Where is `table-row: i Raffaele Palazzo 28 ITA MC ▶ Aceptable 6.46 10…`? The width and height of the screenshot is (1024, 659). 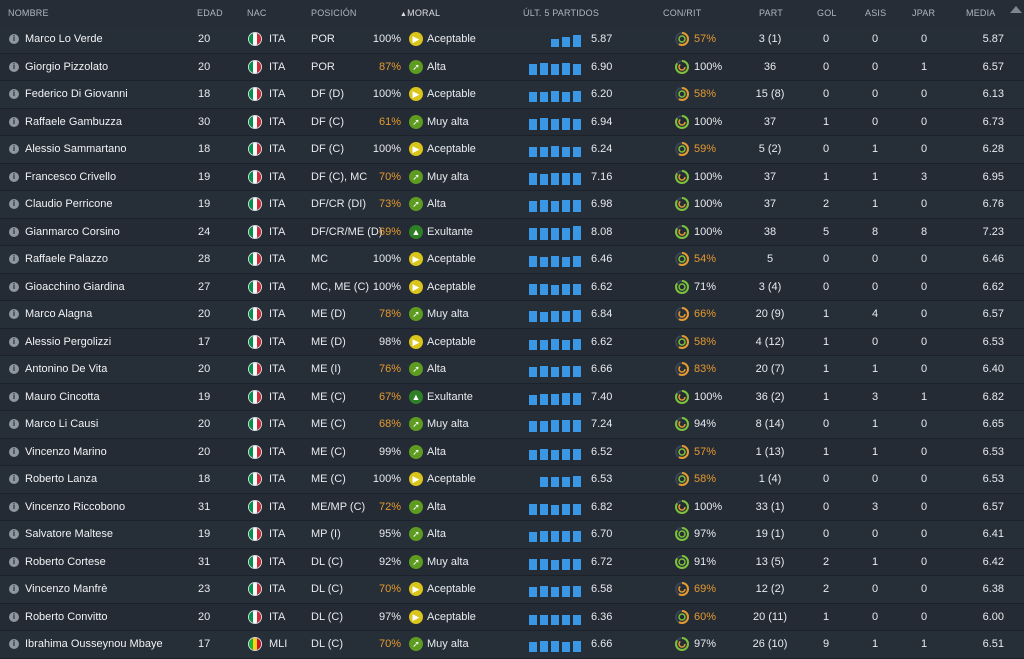 table-row: i Raffaele Palazzo 28 ITA MC ▶ Aceptable 6.46 10… is located at coordinates (512, 260).